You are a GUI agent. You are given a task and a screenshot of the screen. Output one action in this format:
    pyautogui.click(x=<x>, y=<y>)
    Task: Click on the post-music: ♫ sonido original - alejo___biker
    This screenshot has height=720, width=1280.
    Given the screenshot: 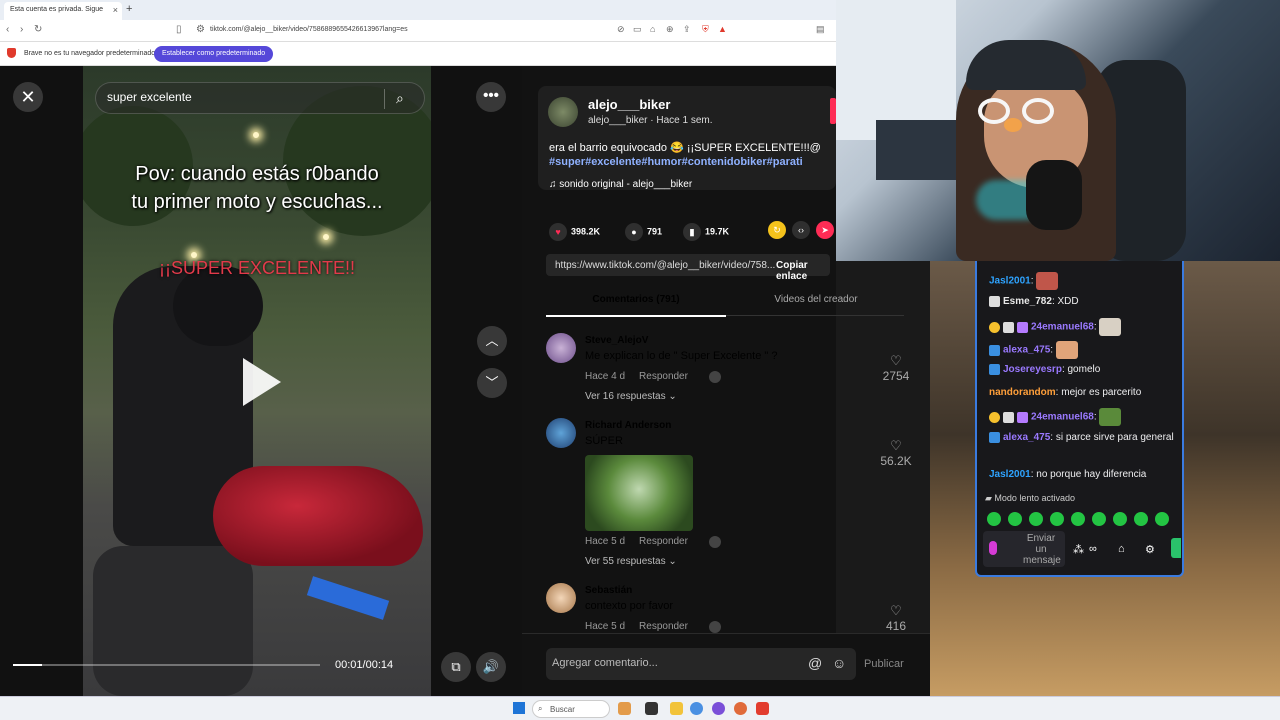 What is the action you would take?
    pyautogui.click(x=620, y=184)
    